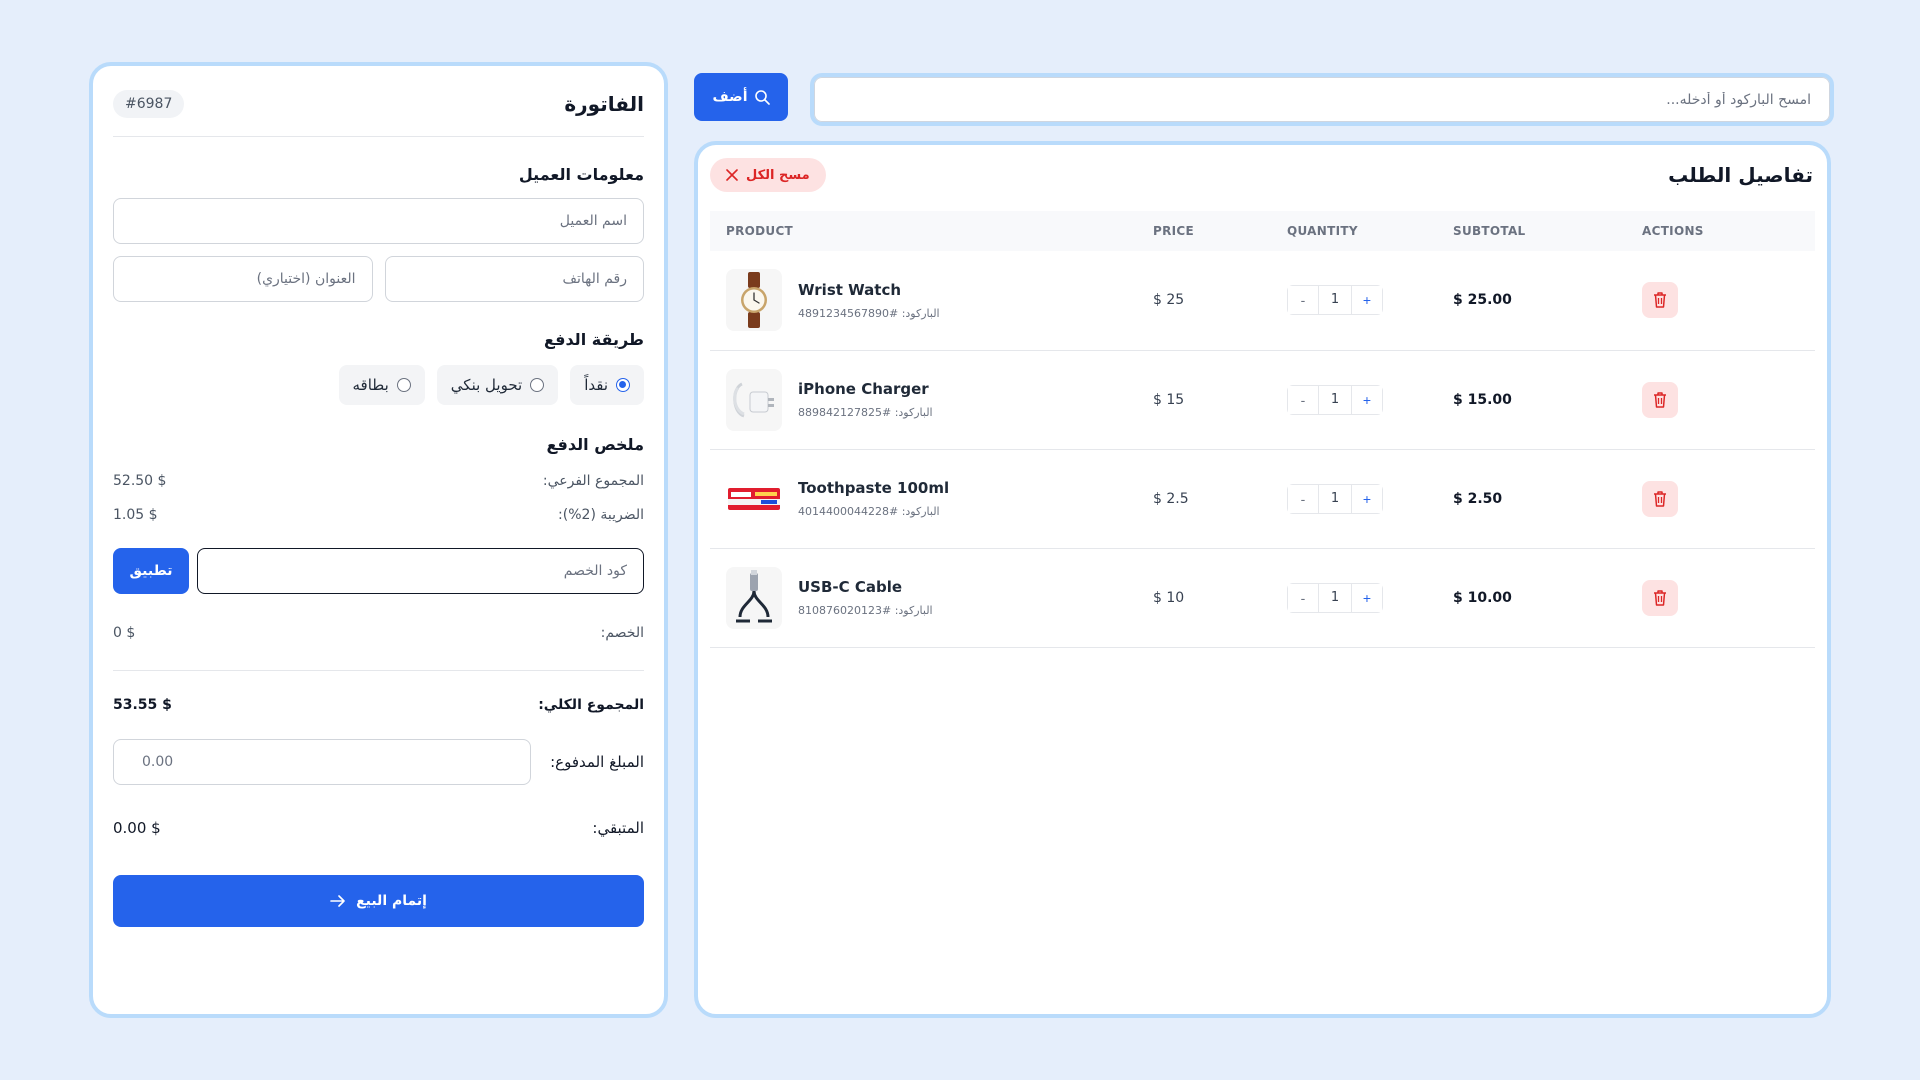 This screenshot has width=1920, height=1080. What do you see at coordinates (378, 221) in the screenshot?
I see `customer-name-input` at bounding box center [378, 221].